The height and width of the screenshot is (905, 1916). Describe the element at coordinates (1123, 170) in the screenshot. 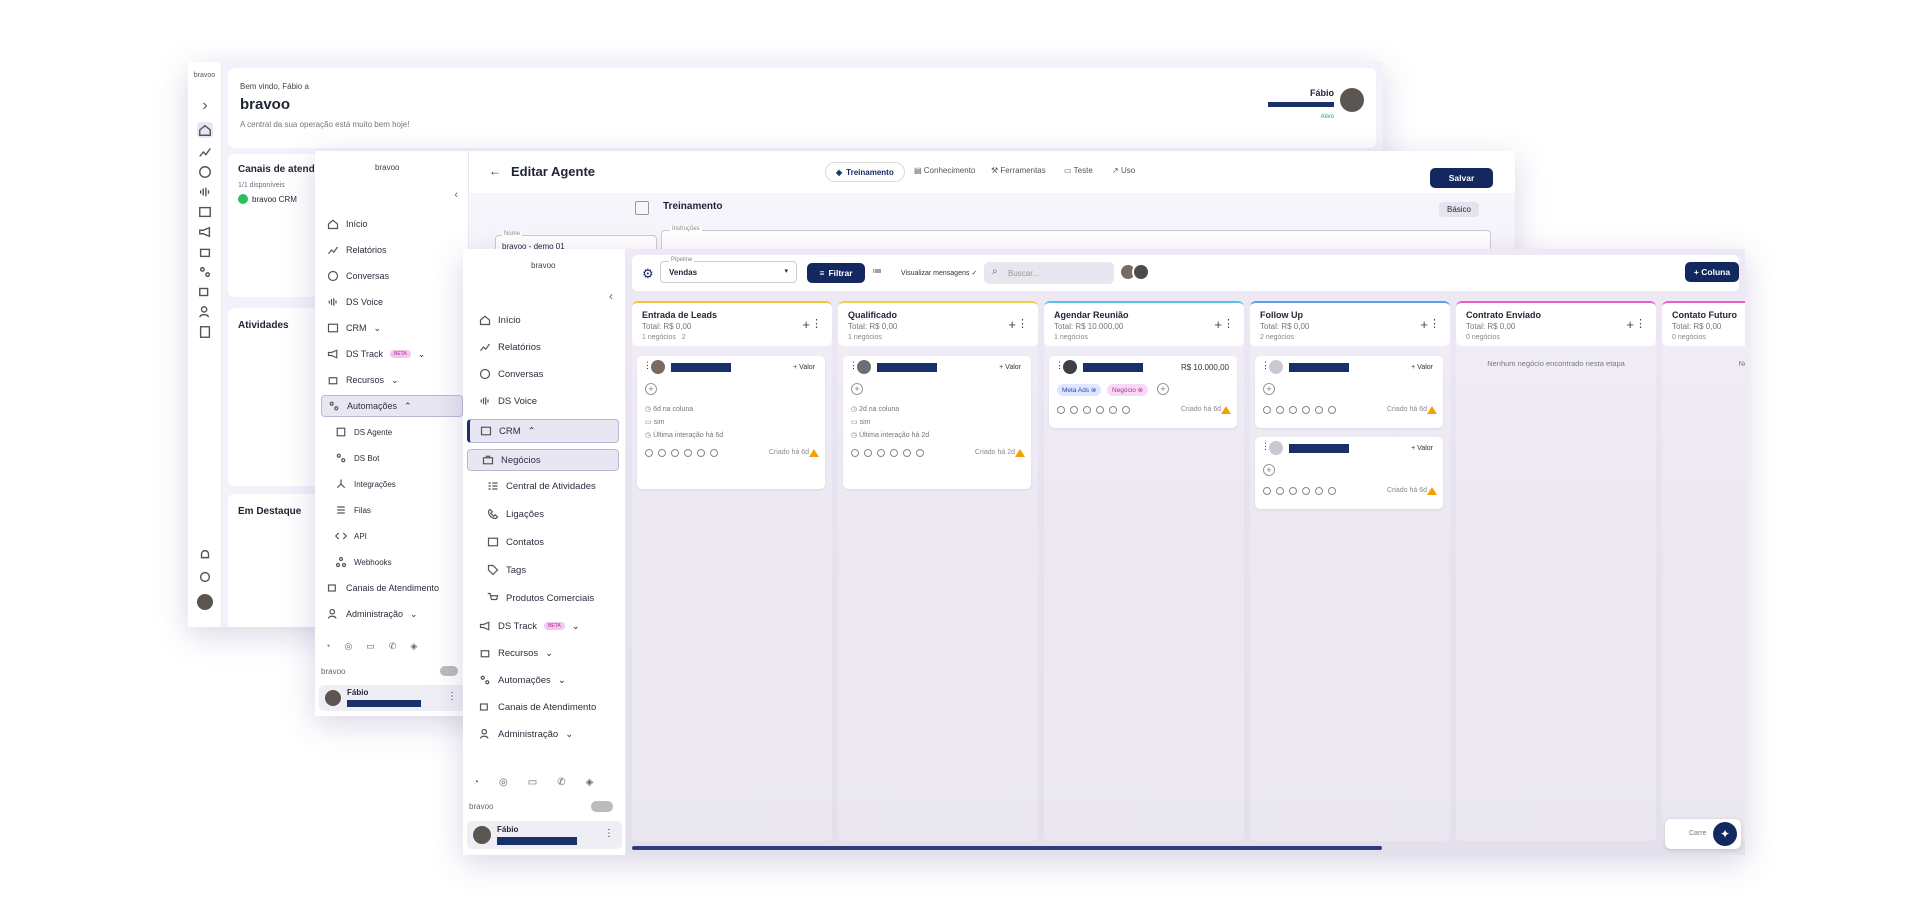

I see `tab-uso: ↗ Uso` at that location.